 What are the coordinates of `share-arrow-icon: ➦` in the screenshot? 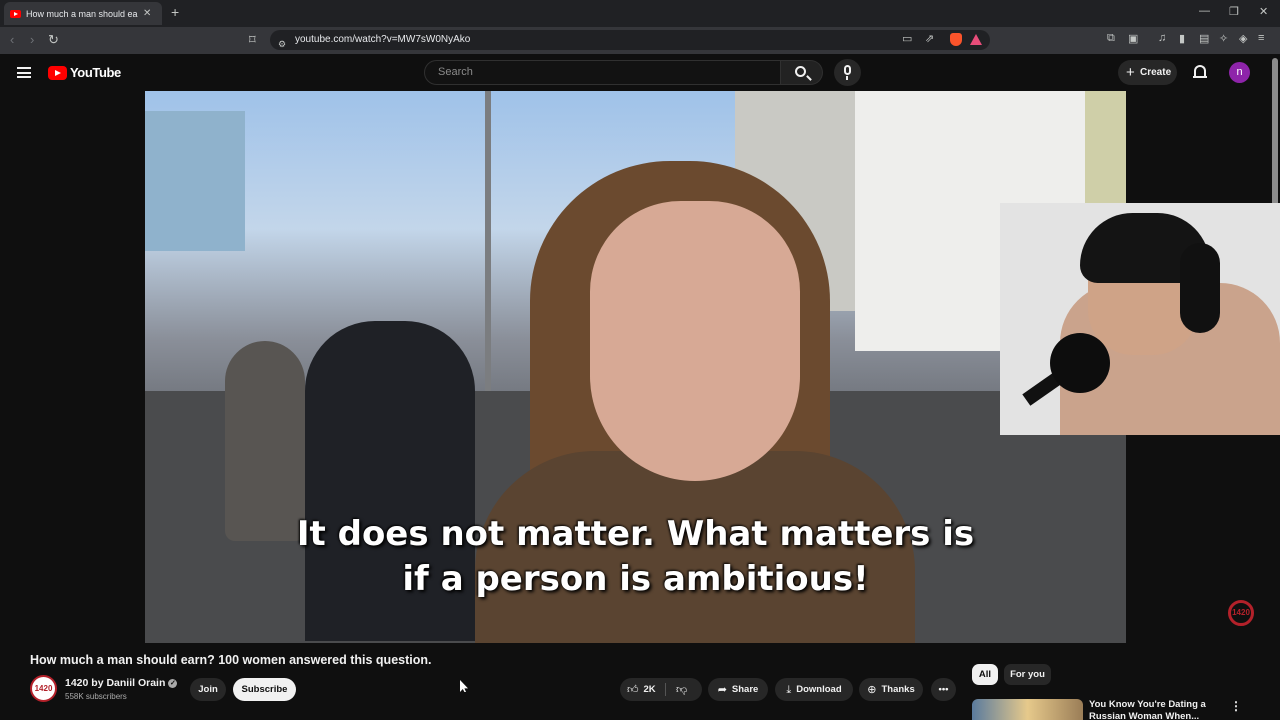 It's located at (722, 690).